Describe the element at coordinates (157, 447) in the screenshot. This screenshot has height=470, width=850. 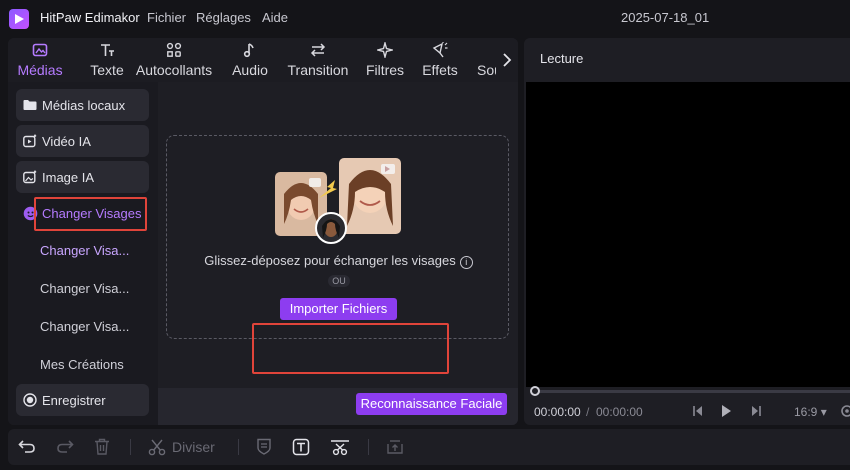
I see `scissors-icon` at that location.